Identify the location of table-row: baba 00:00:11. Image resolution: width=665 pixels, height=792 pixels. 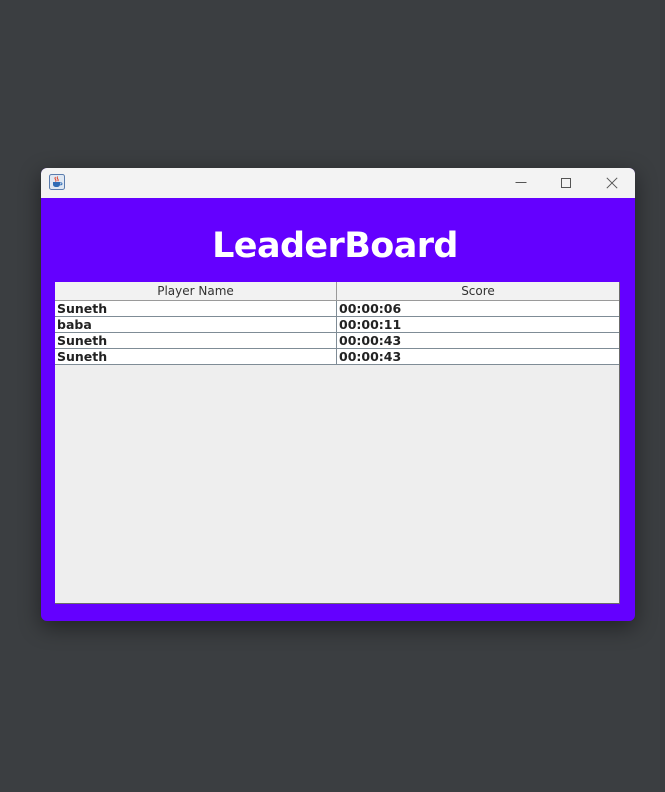
(337, 325).